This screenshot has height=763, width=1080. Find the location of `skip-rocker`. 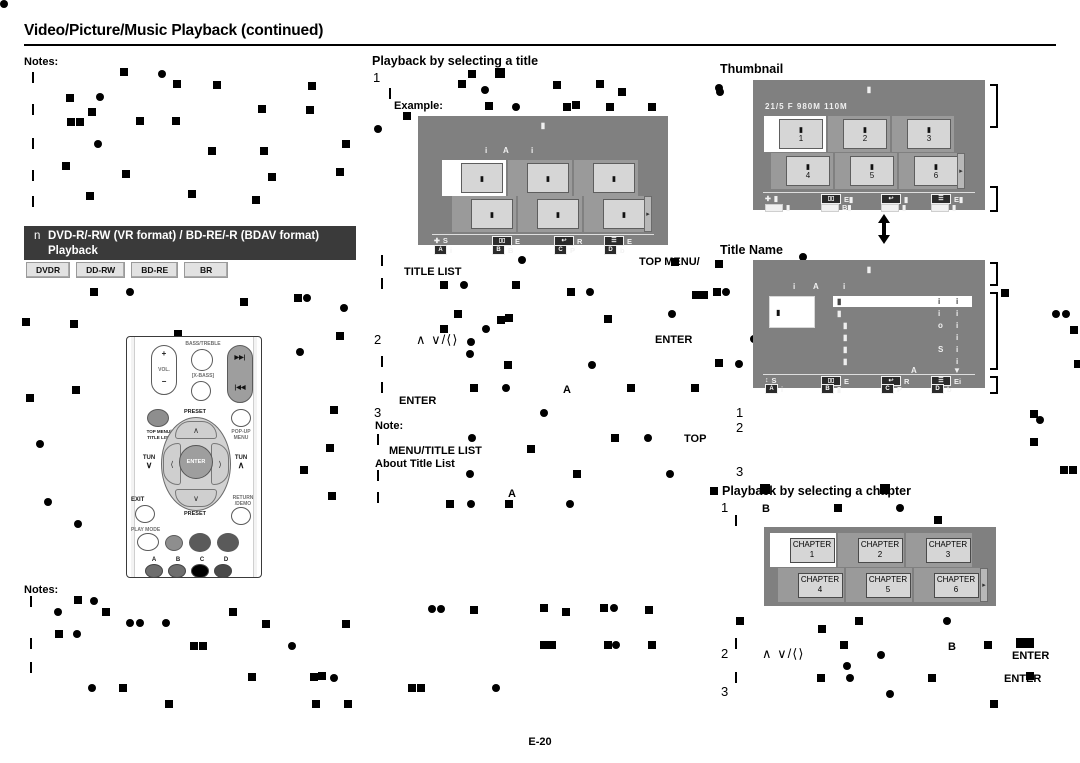

skip-rocker is located at coordinates (240, 374).